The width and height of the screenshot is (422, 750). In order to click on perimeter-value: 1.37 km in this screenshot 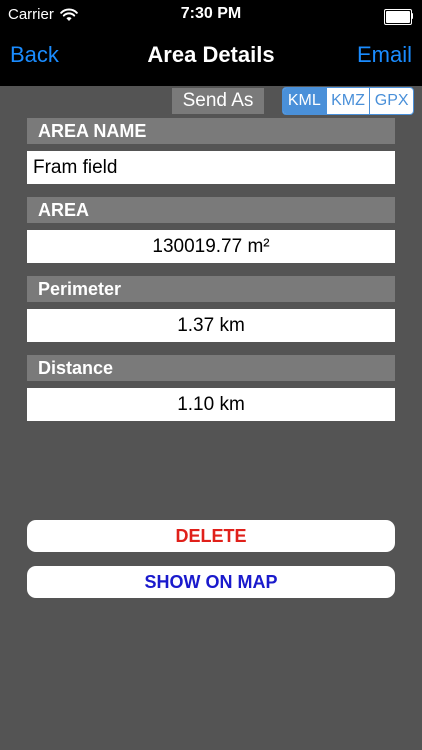, I will do `click(211, 325)`.